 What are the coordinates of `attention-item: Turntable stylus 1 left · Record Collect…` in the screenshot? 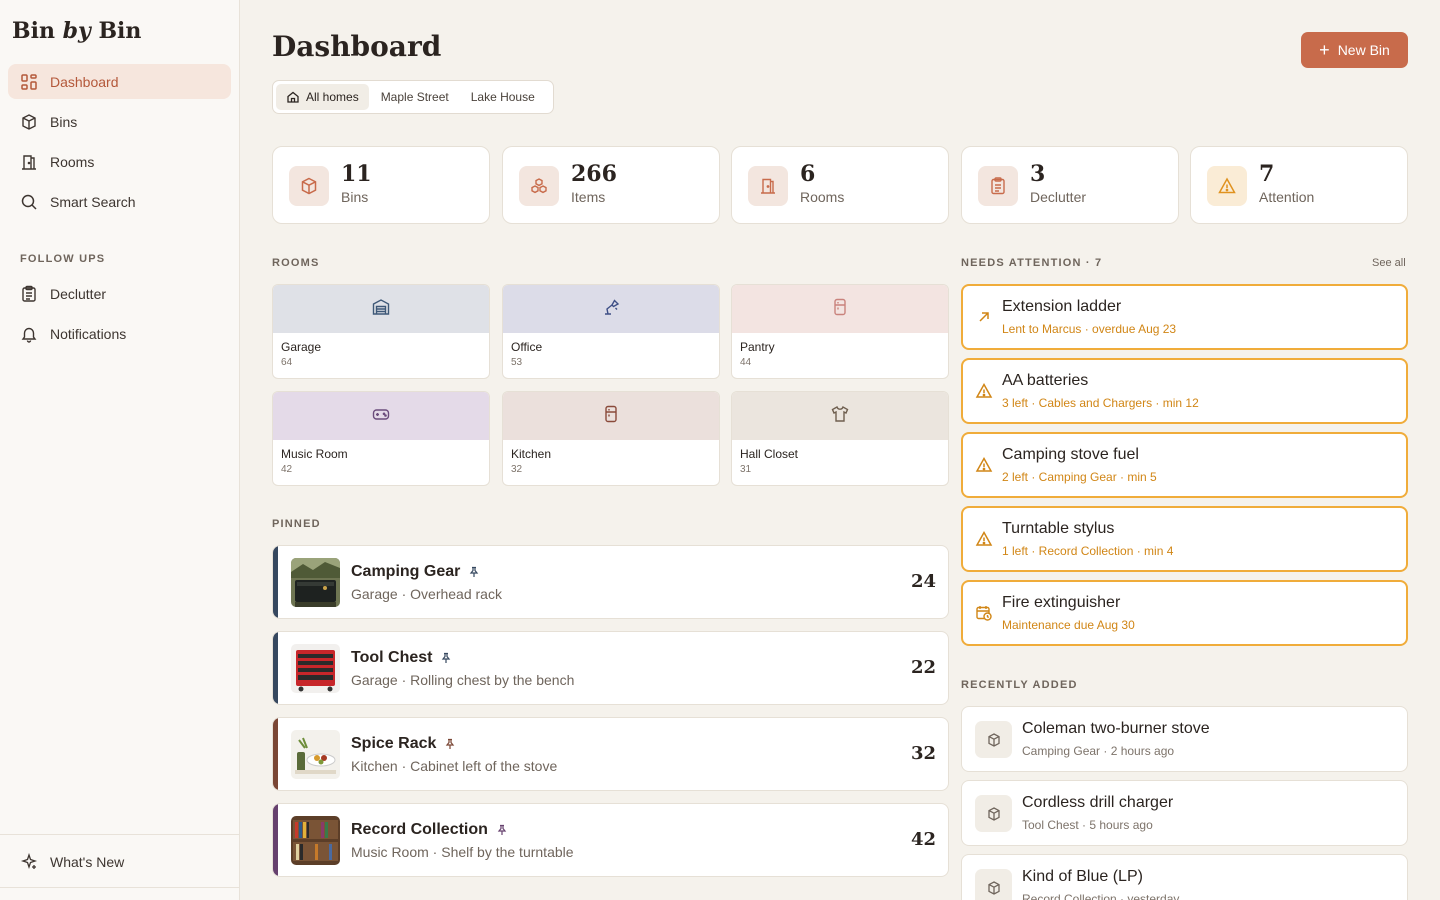 It's located at (1184, 539).